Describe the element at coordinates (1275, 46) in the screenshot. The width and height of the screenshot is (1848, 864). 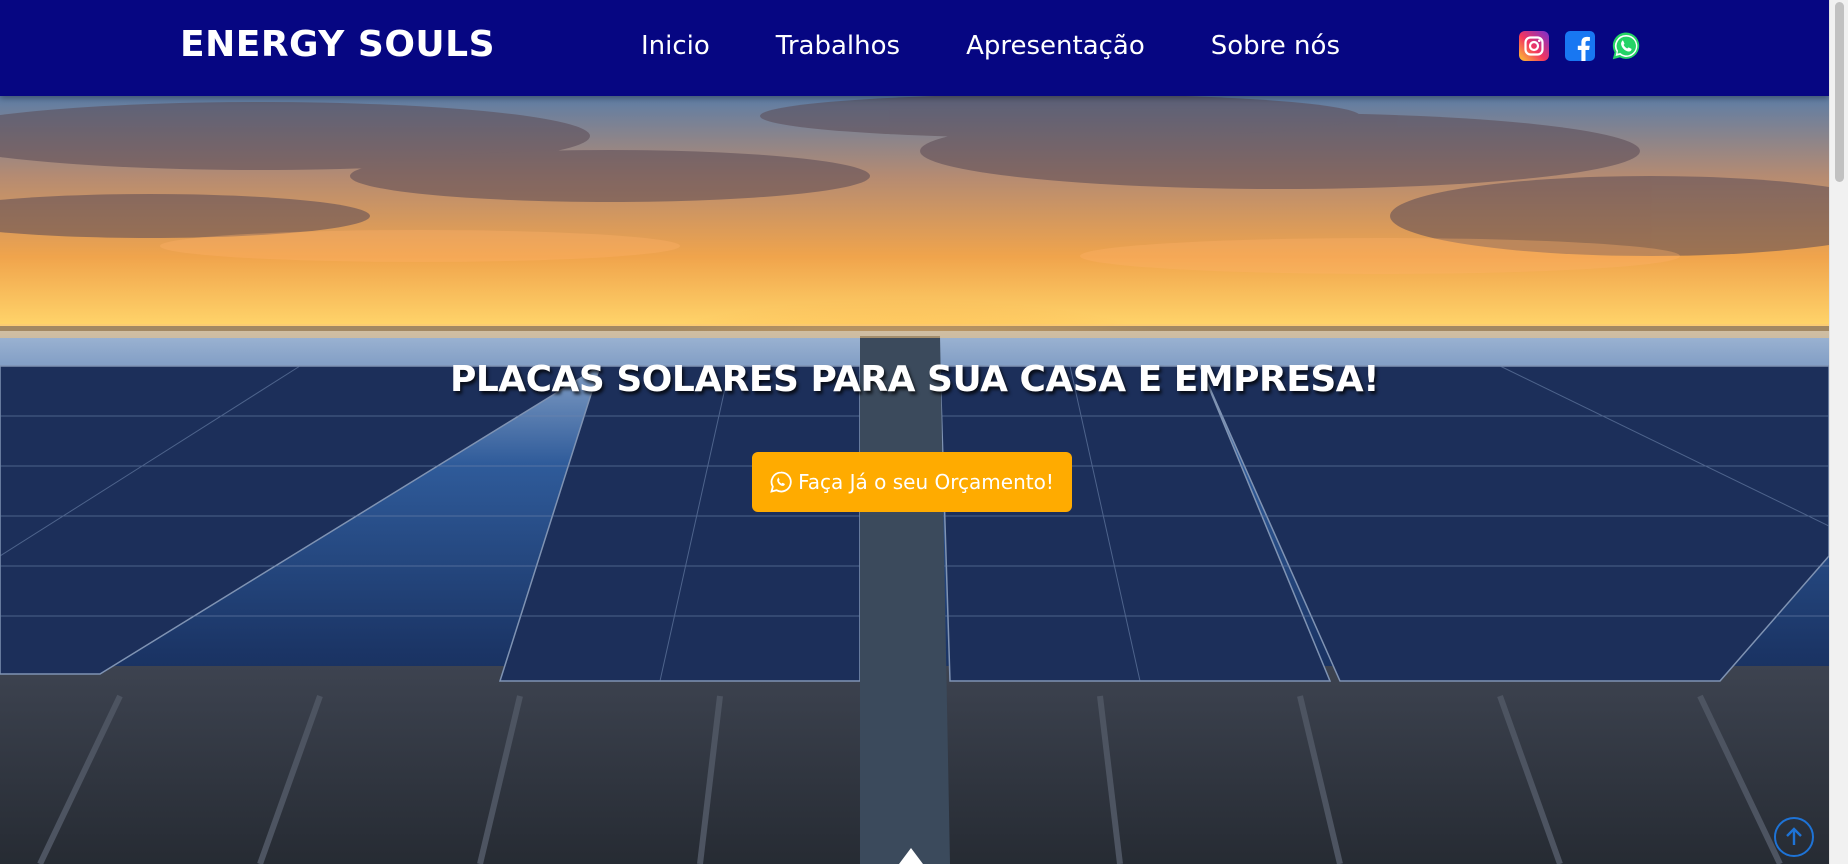
I see `nav-link-sobre-nos: Sobre nós` at that location.